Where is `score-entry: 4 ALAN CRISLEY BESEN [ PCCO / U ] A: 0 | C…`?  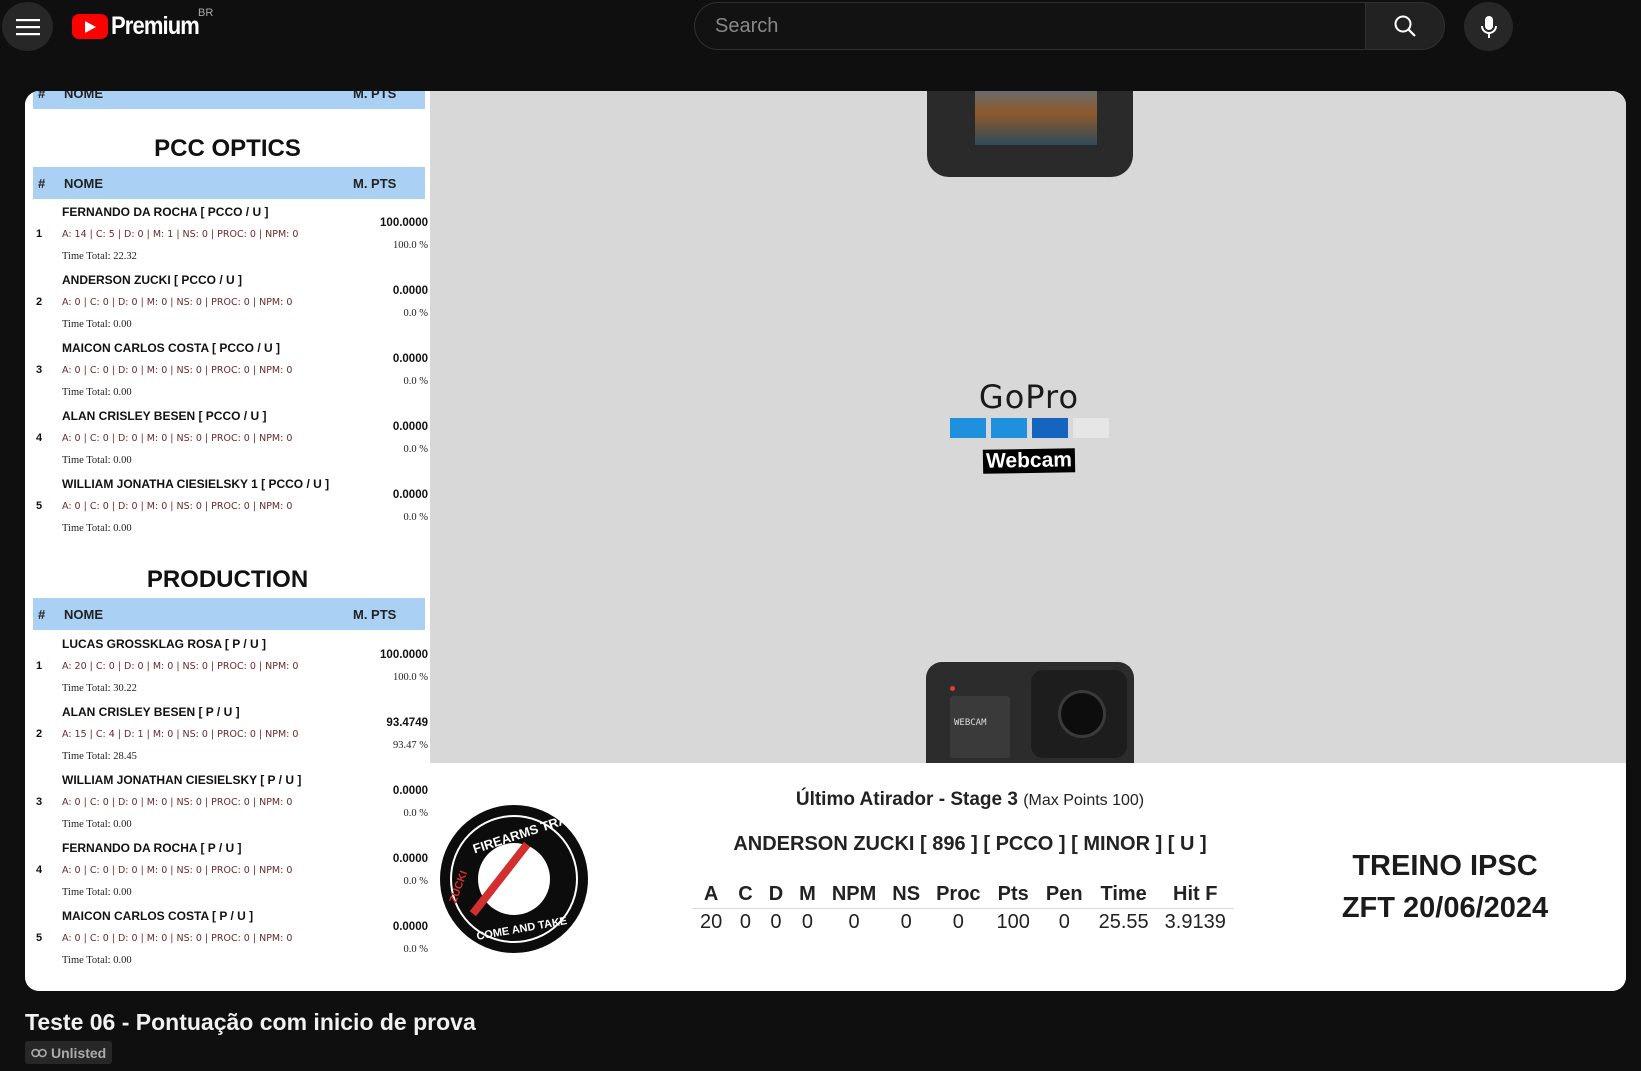 score-entry: 4 ALAN CRISLEY BESEN [ PCCO / U ] A: 0 | C… is located at coordinates (230, 438).